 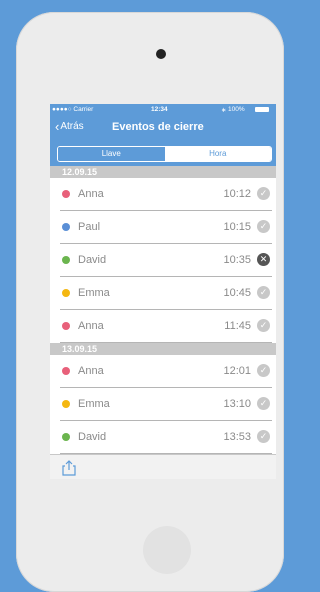 I want to click on segment-llave: Llave, so click(x=111, y=154).